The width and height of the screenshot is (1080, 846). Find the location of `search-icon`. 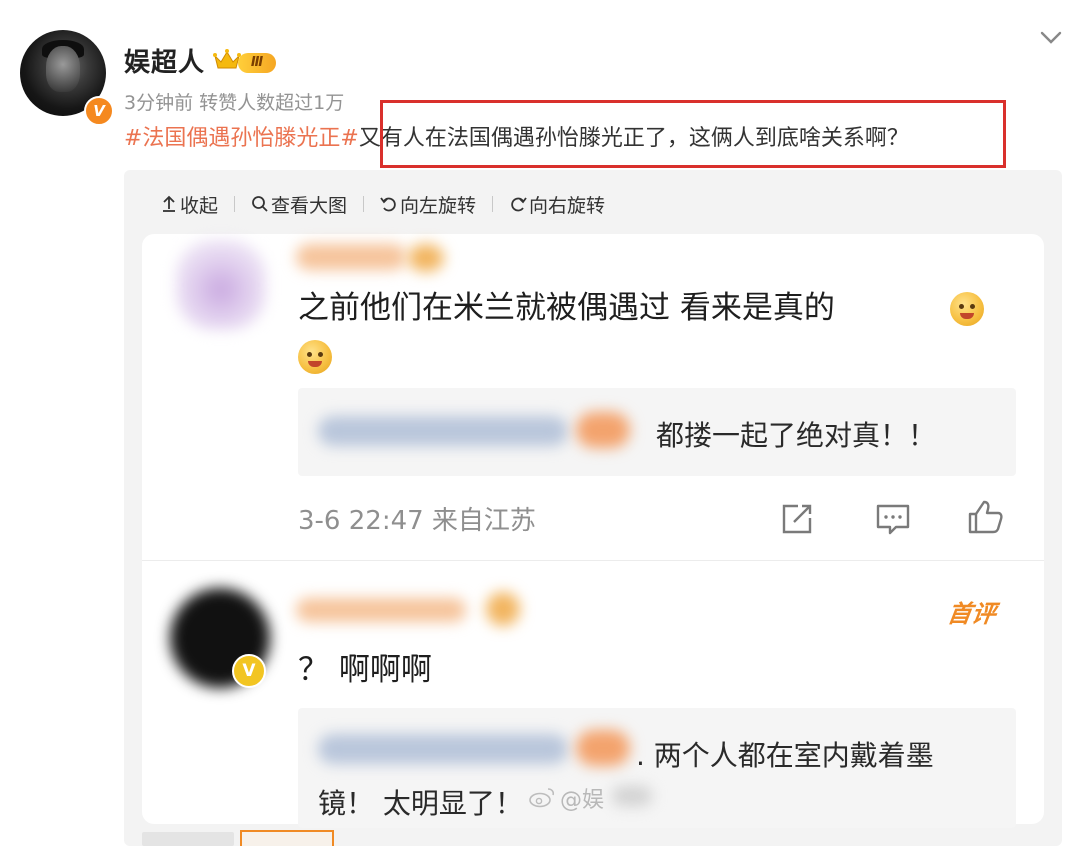

search-icon is located at coordinates (260, 204).